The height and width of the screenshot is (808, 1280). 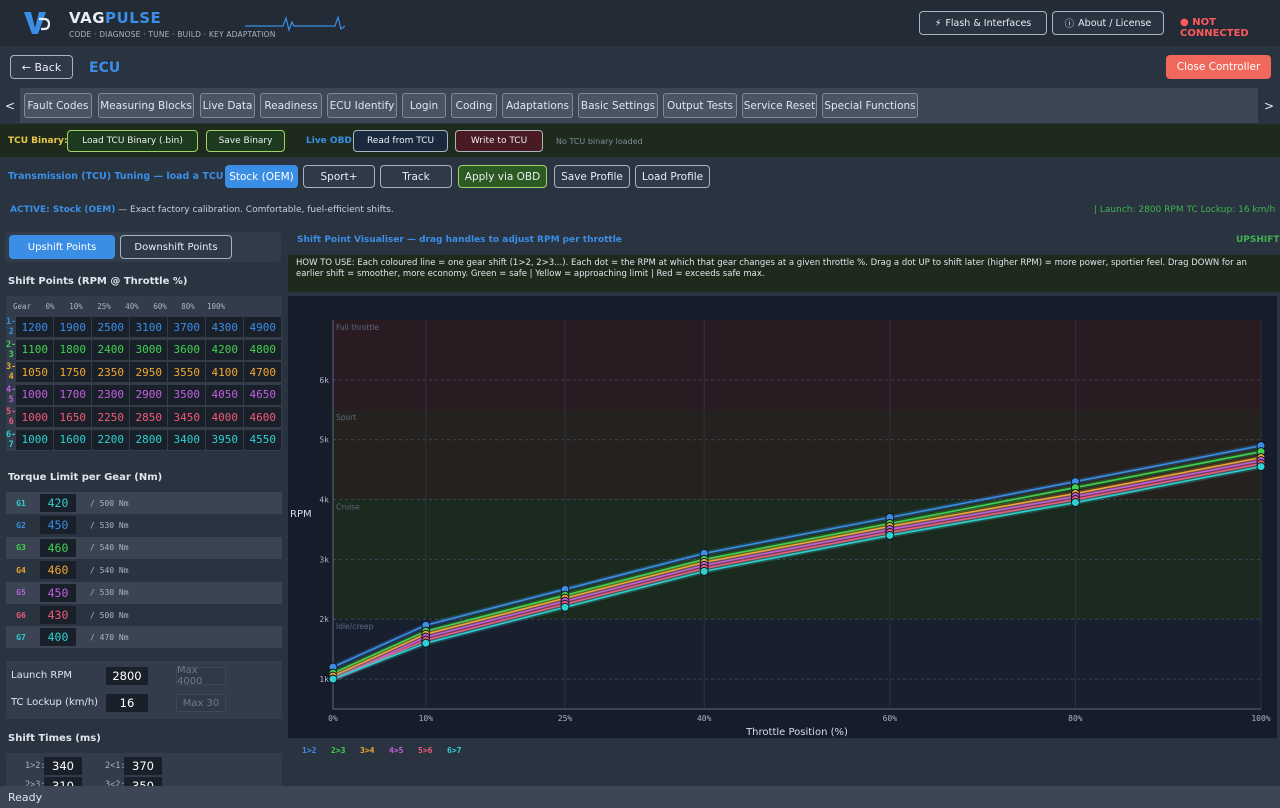 I want to click on shift-cell: 3450, so click(x=187, y=417).